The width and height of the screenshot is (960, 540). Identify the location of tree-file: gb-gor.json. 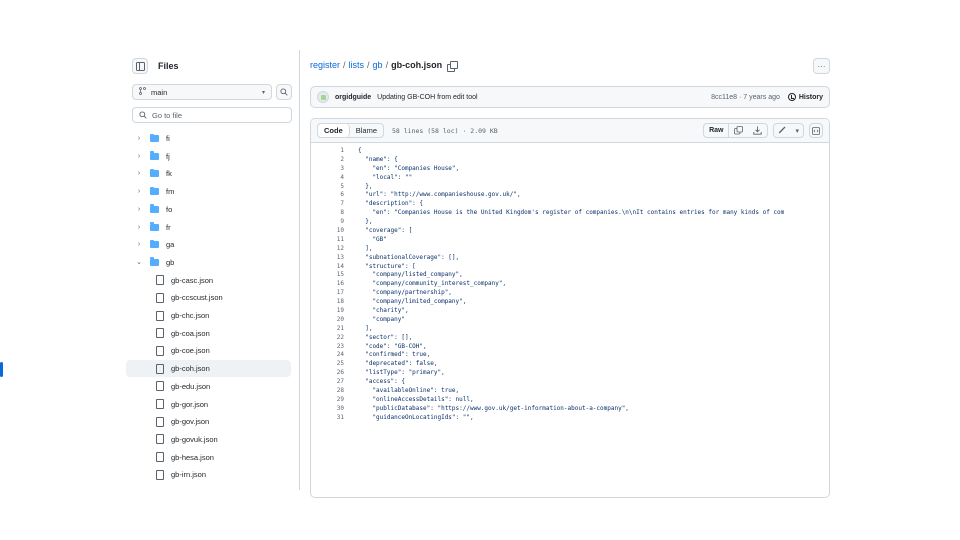
(208, 404).